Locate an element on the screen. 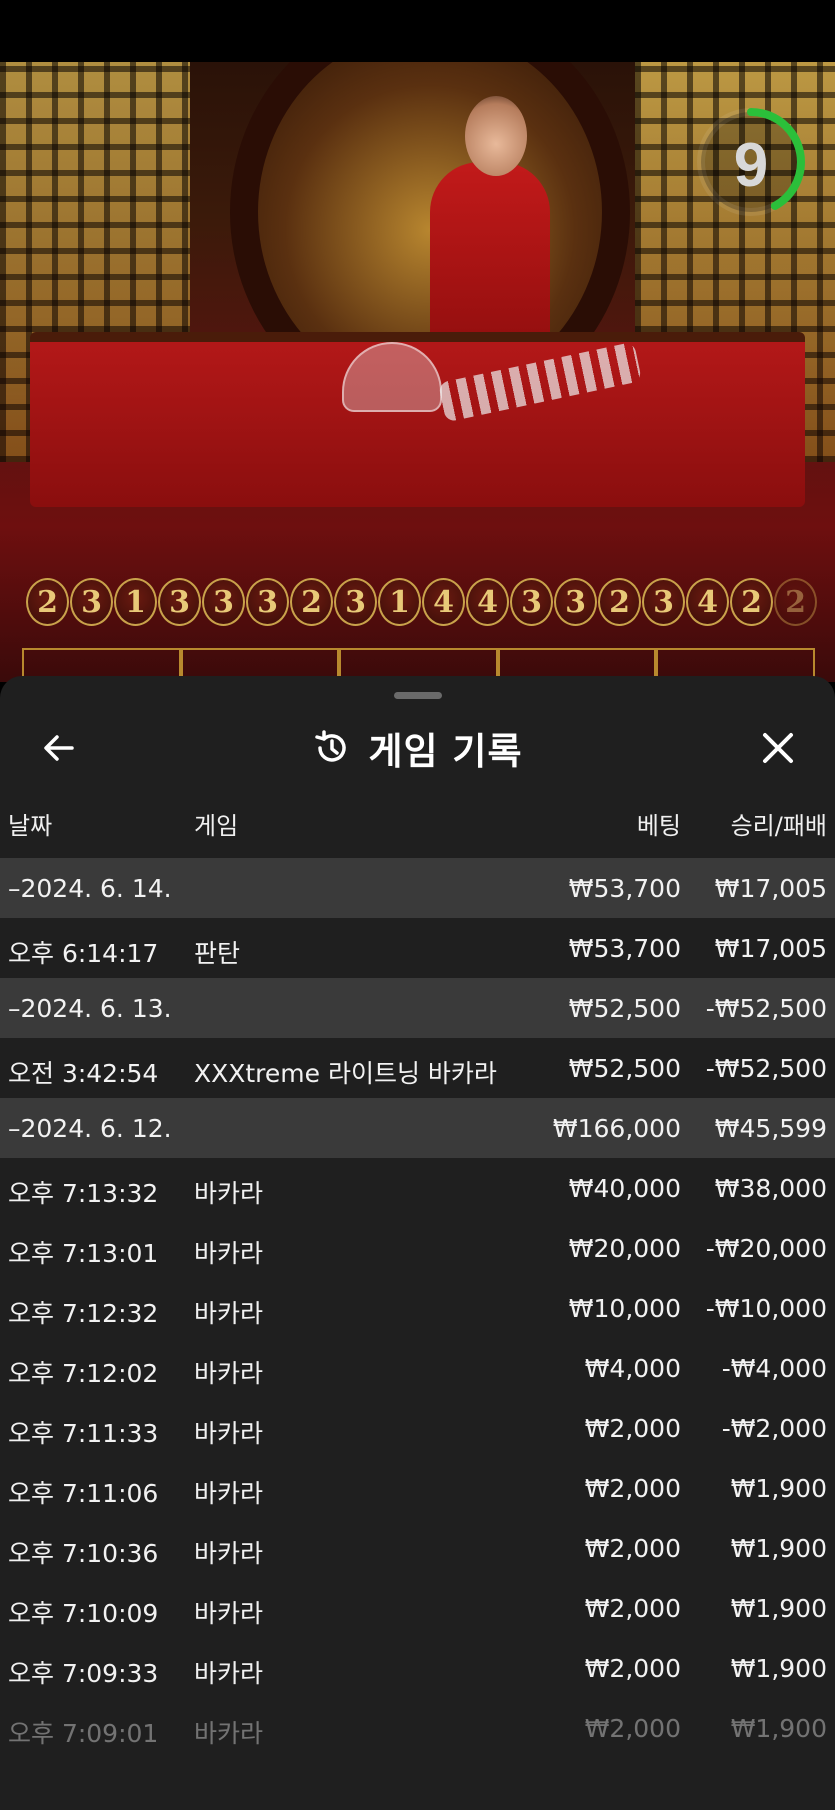  row-date: –2024. 6. 12. is located at coordinates (90, 1128).